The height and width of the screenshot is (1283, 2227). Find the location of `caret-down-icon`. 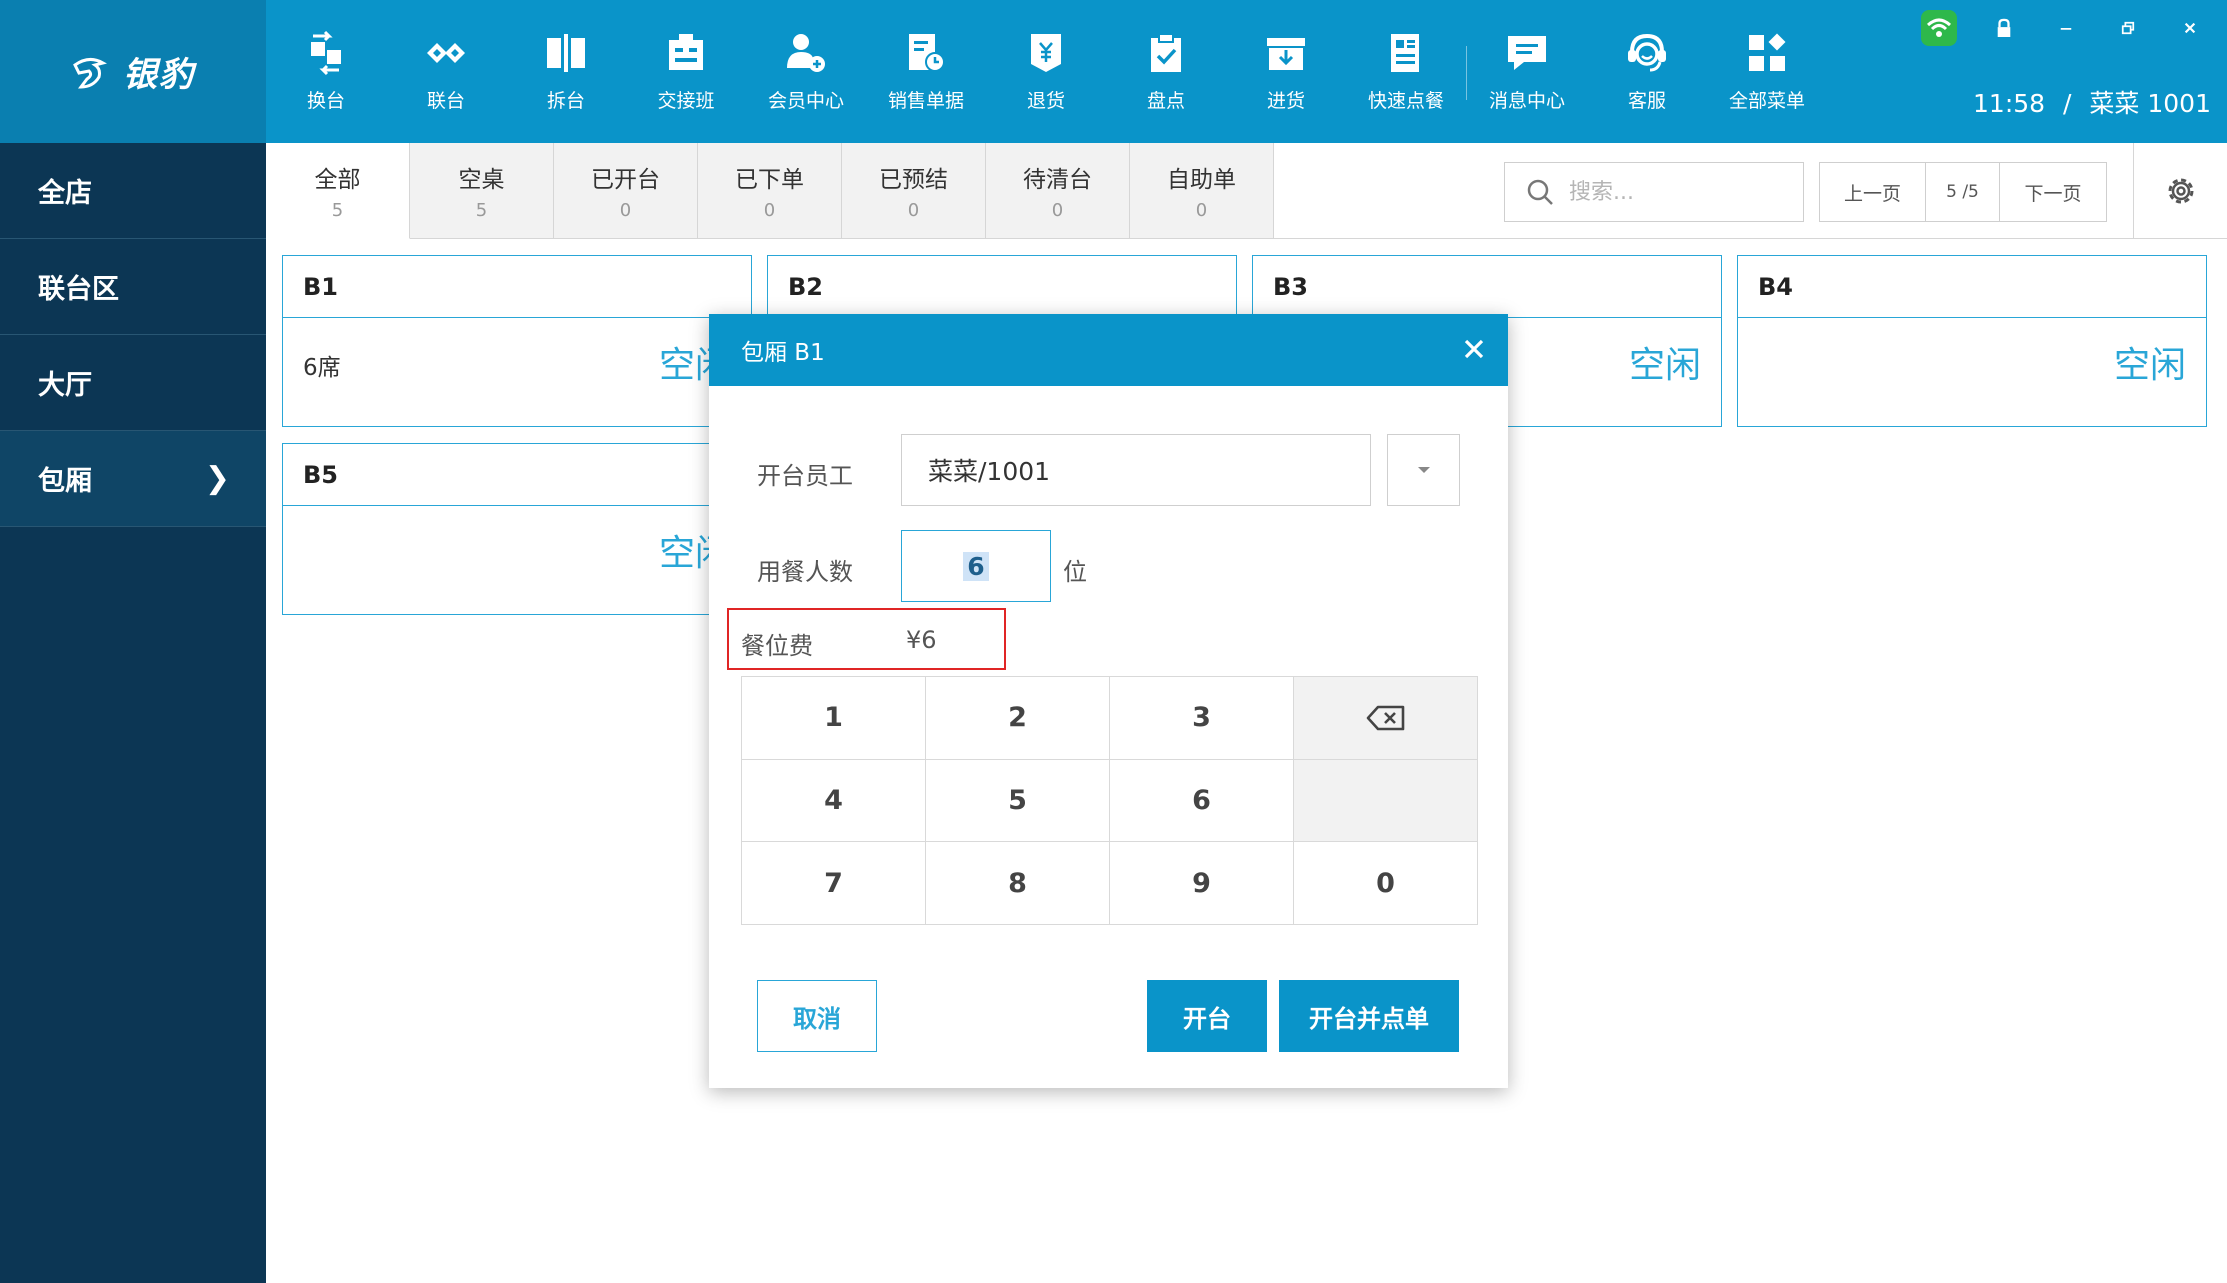

caret-down-icon is located at coordinates (1423, 470).